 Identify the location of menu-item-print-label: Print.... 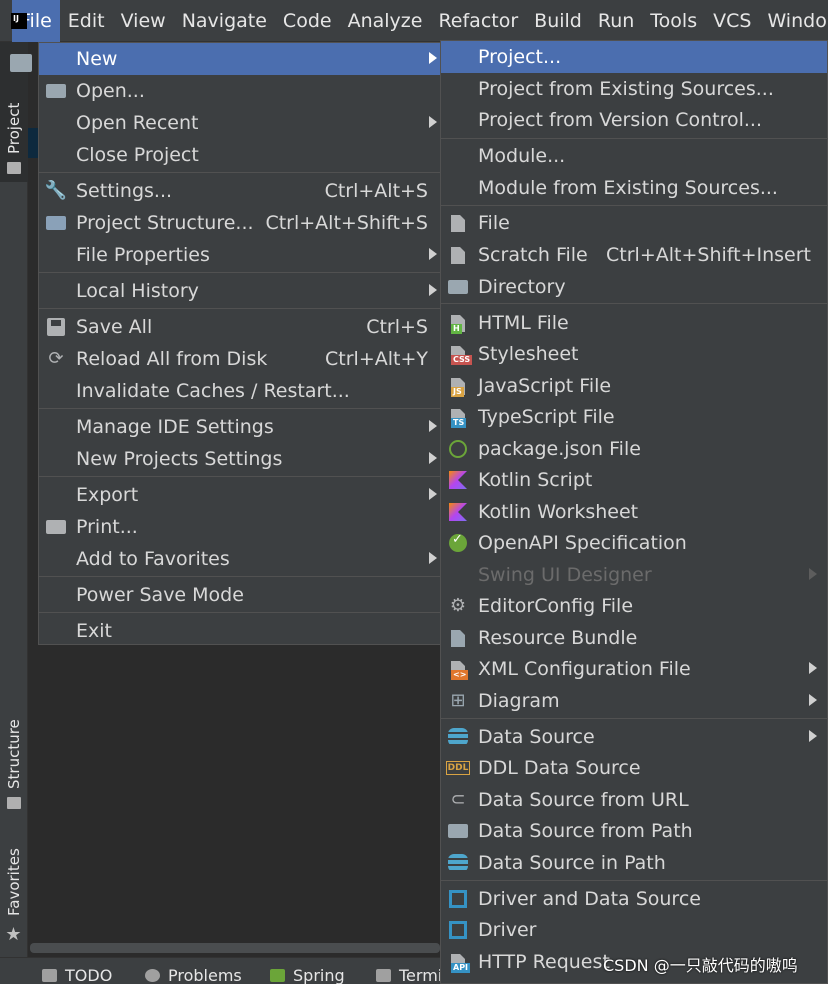
(107, 527).